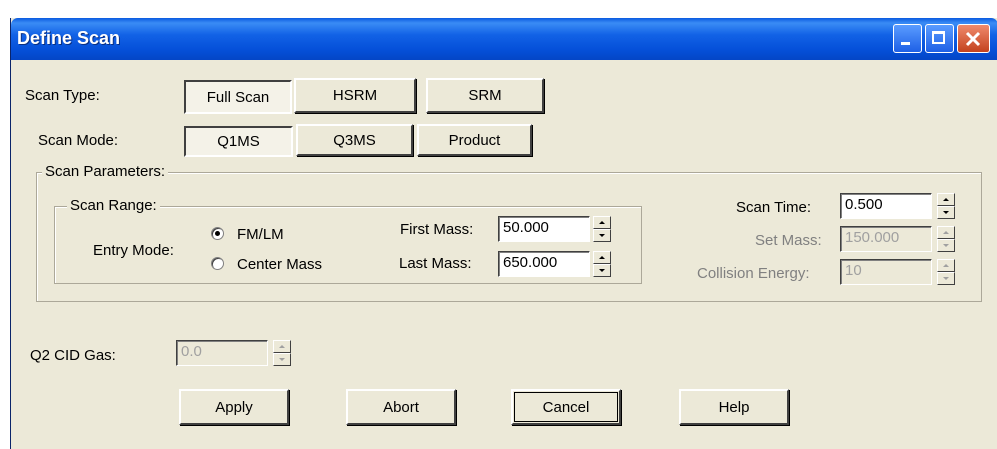 This screenshot has width=997, height=449. I want to click on set-mass-label: Set Mass:, so click(788, 240).